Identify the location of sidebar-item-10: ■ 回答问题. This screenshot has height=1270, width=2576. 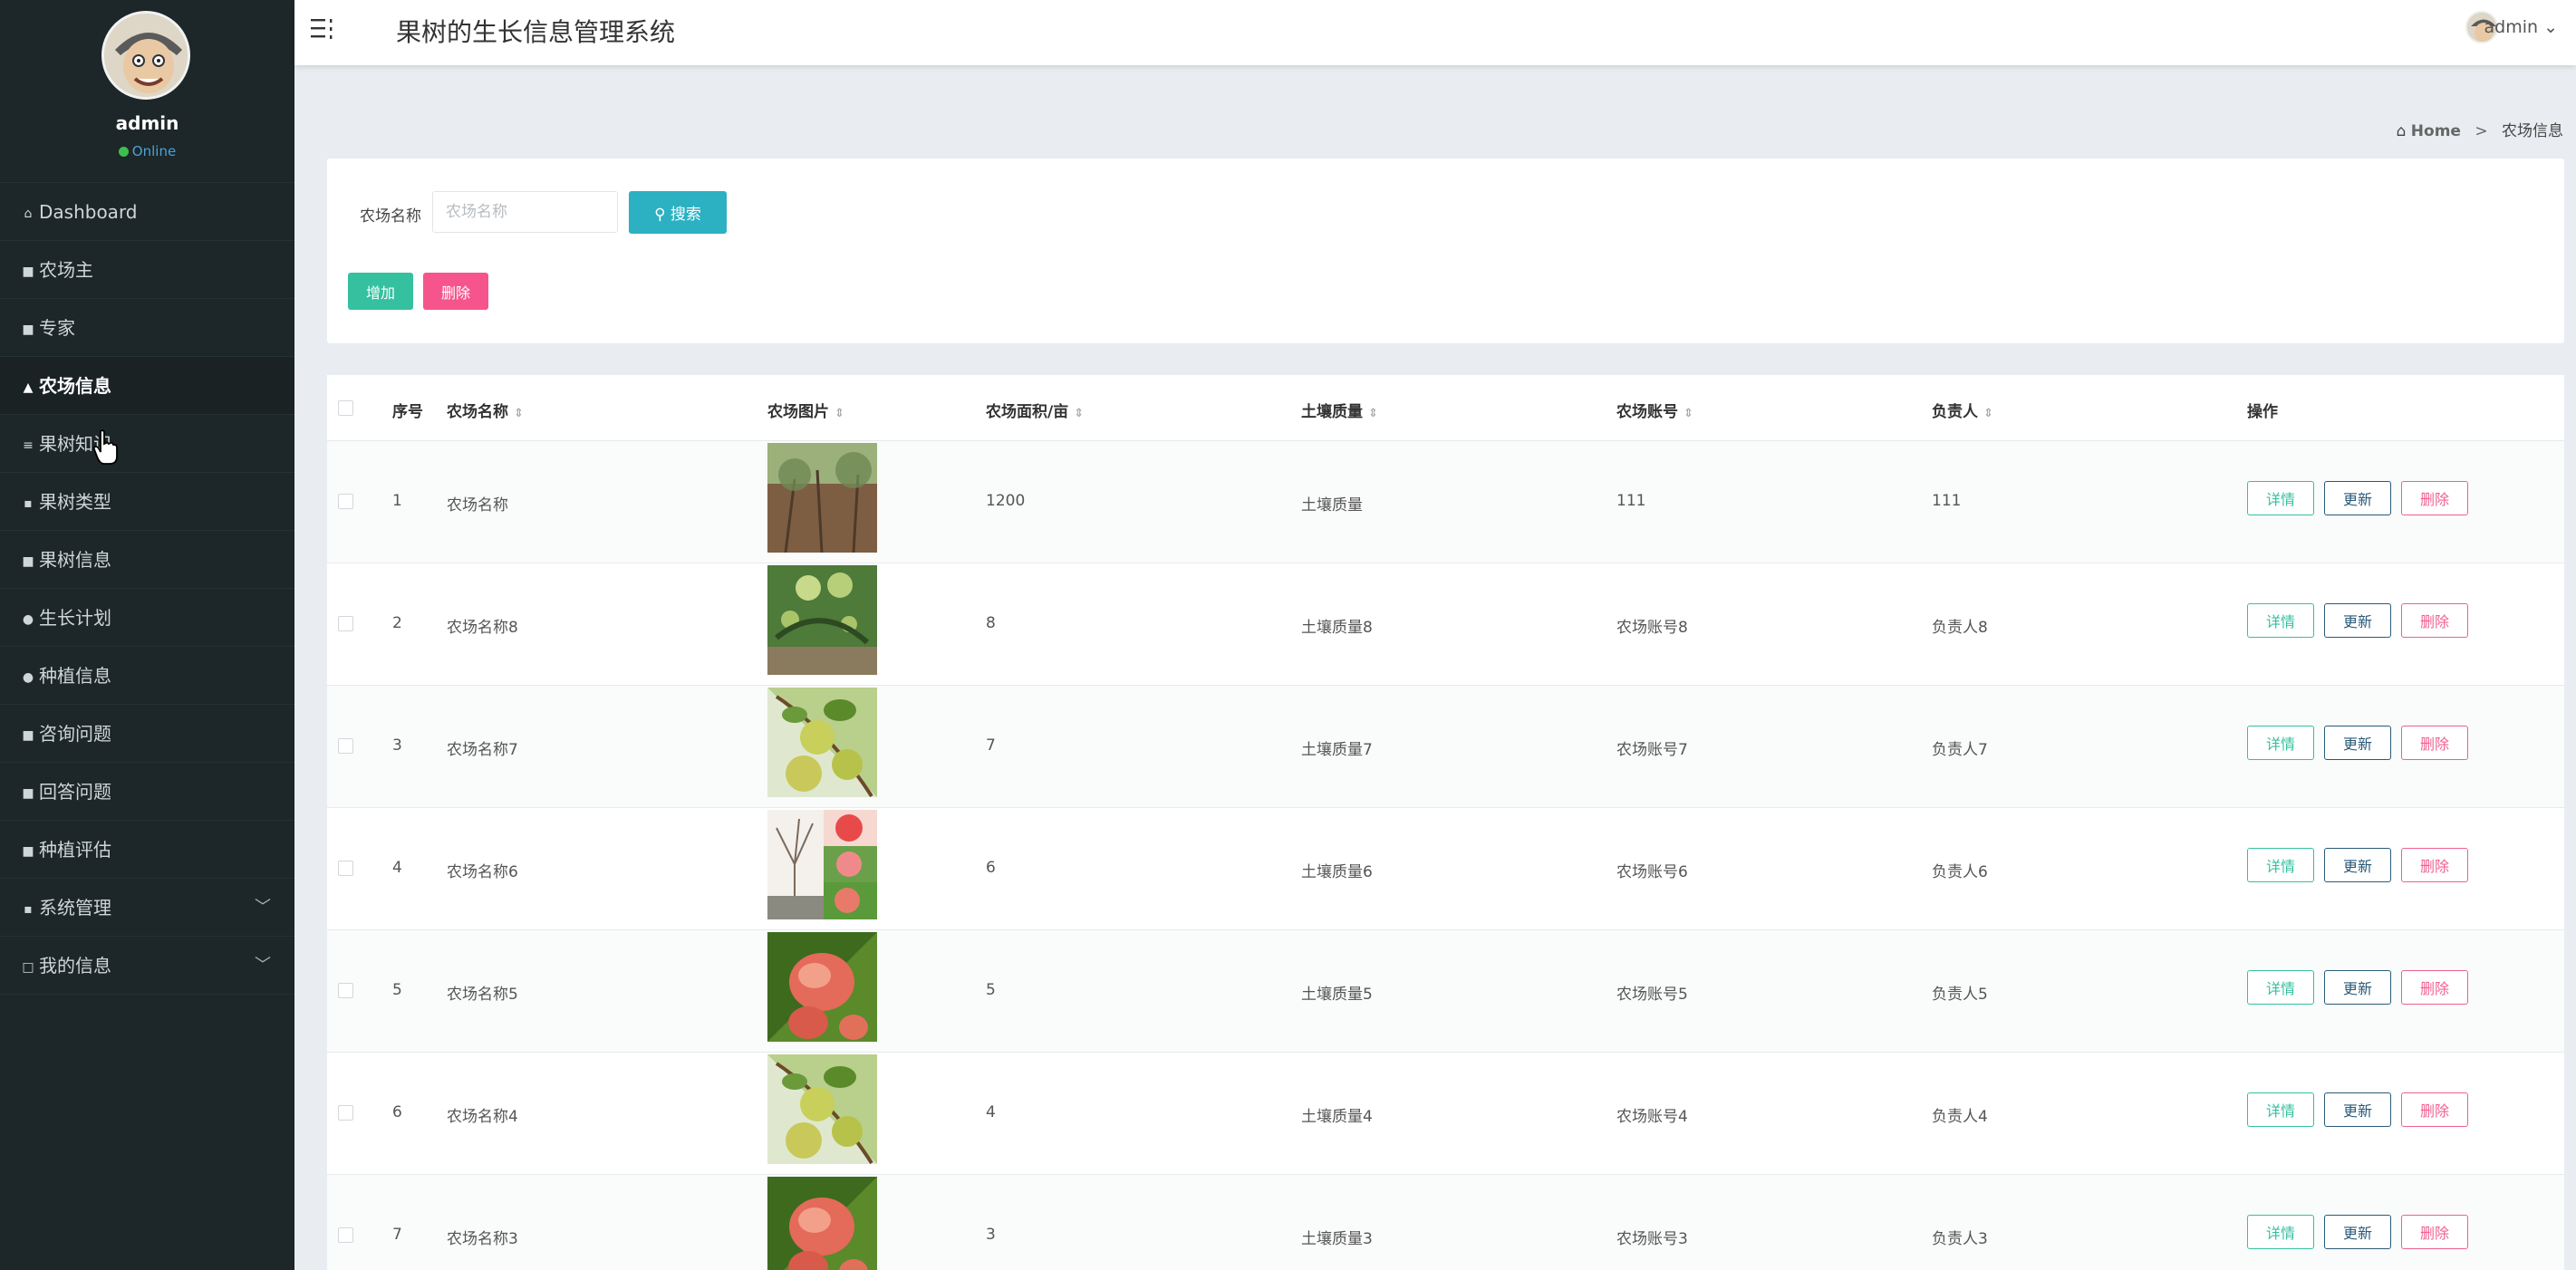
(147, 792).